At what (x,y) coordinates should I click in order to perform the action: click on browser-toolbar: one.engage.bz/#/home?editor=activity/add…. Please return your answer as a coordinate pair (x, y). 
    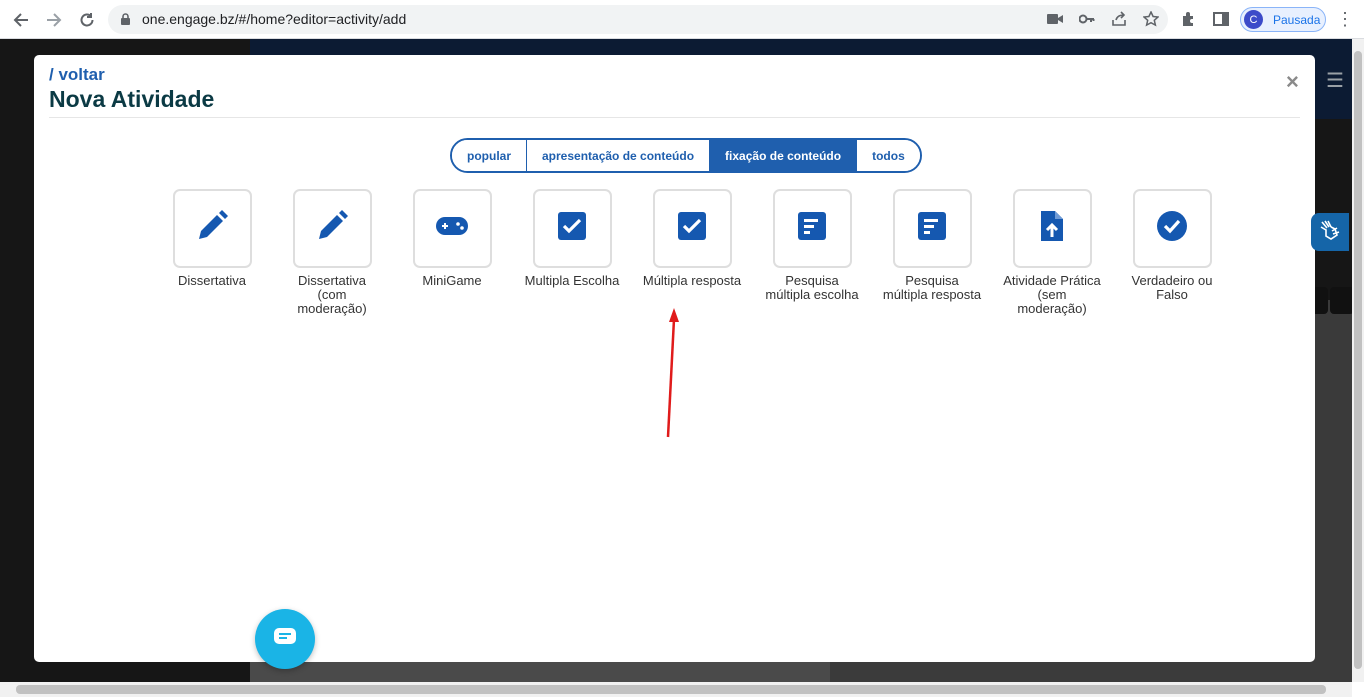
    Looking at the image, I should click on (682, 19).